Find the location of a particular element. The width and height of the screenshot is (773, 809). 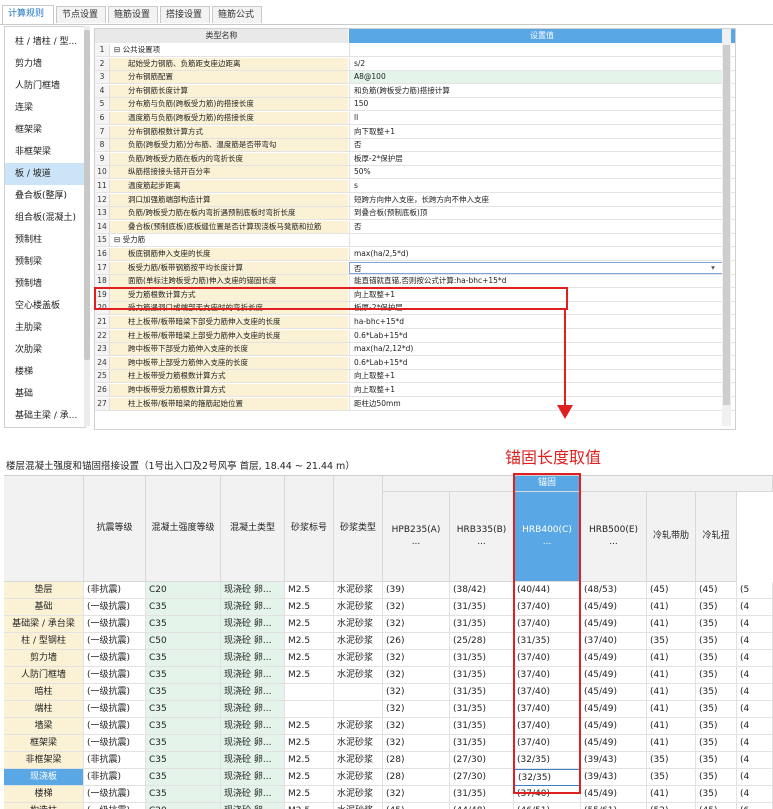

settings-row: 27 柱上板带/板带暗梁的箍筋起始位置 距柱边50mm is located at coordinates (415, 404).